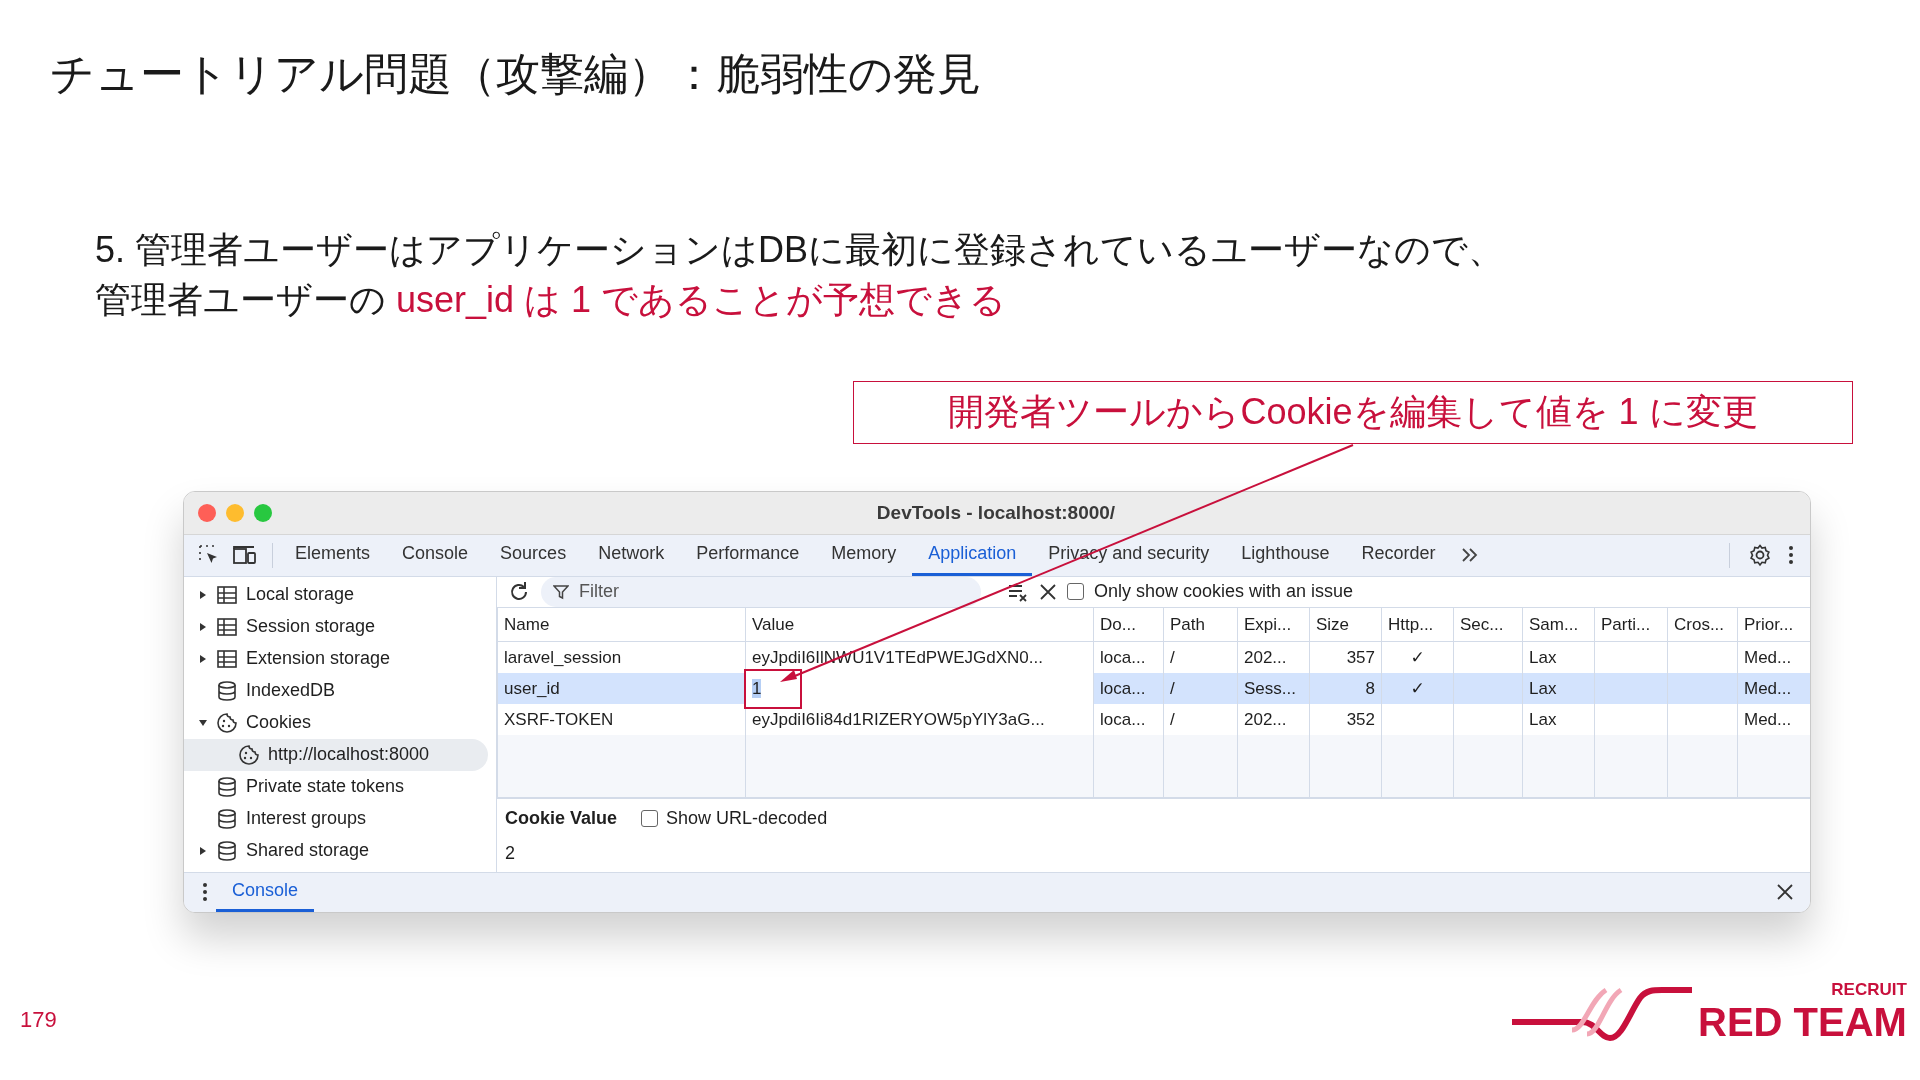 The width and height of the screenshot is (1920, 1080). What do you see at coordinates (435, 555) in the screenshot?
I see `panel-tab: Console` at bounding box center [435, 555].